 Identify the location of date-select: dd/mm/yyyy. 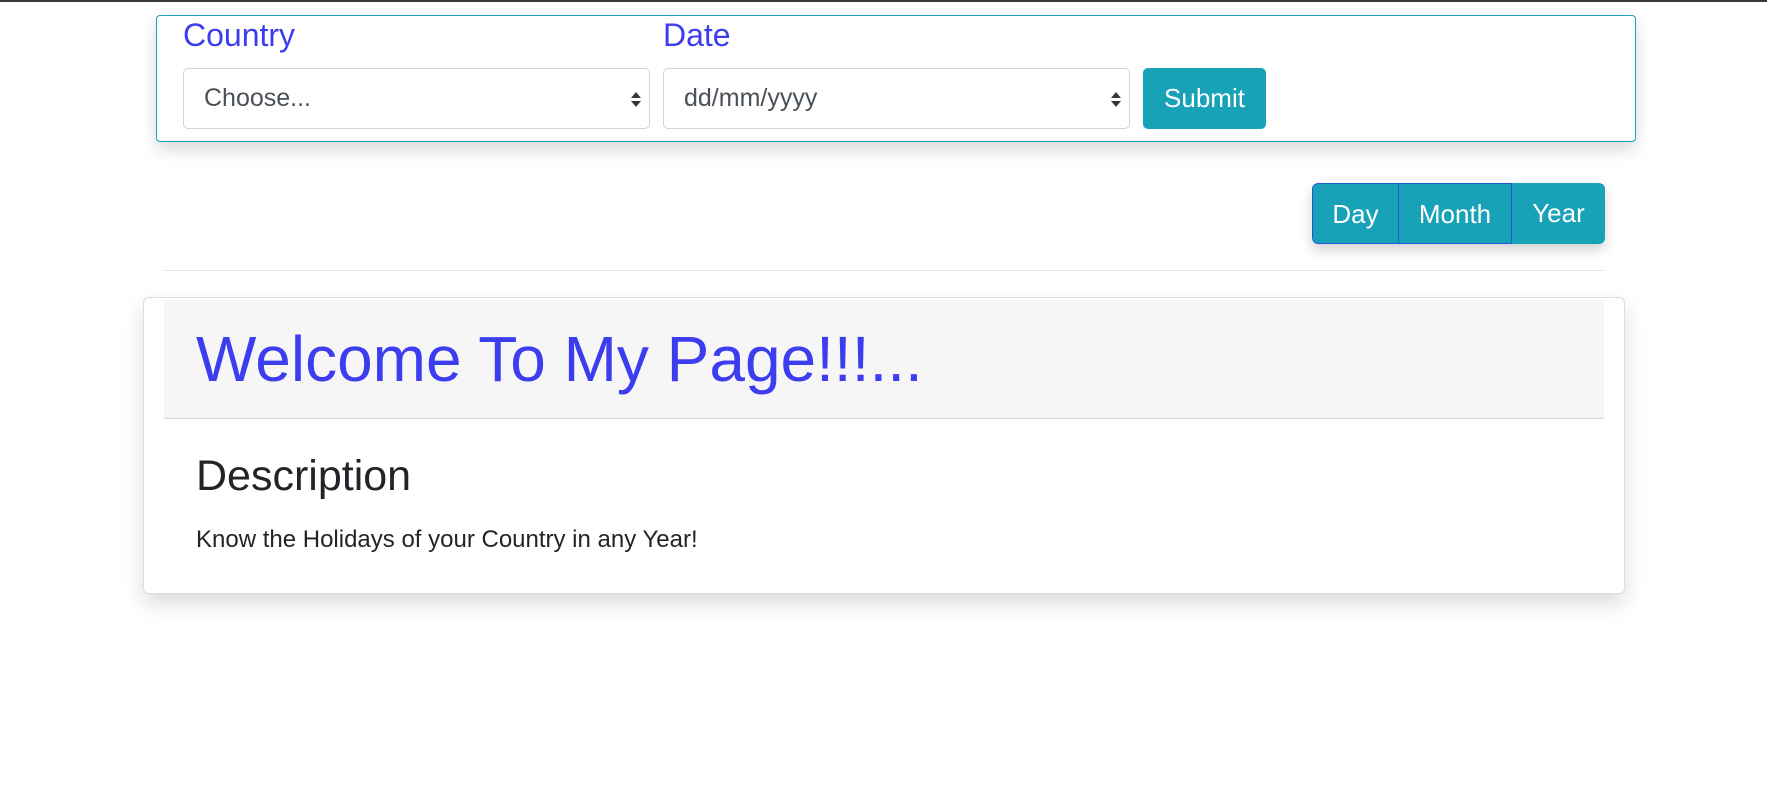
(896, 98).